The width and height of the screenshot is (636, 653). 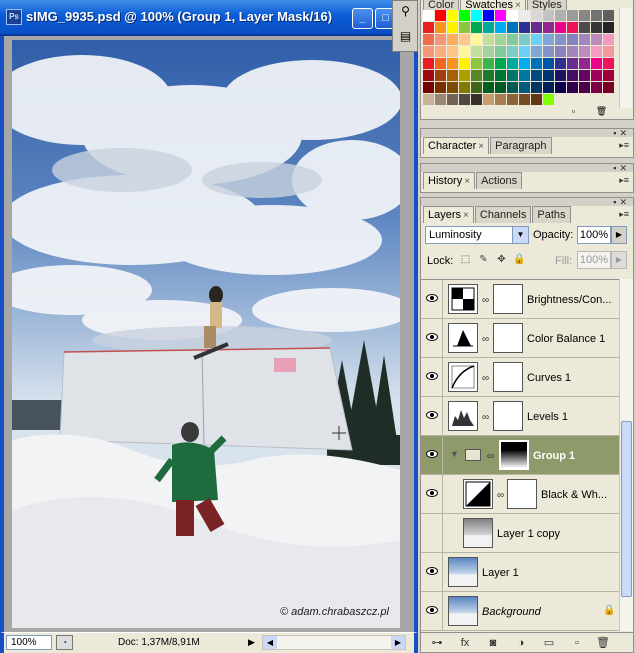 I want to click on layer-style-icon: fx, so click(x=465, y=643).